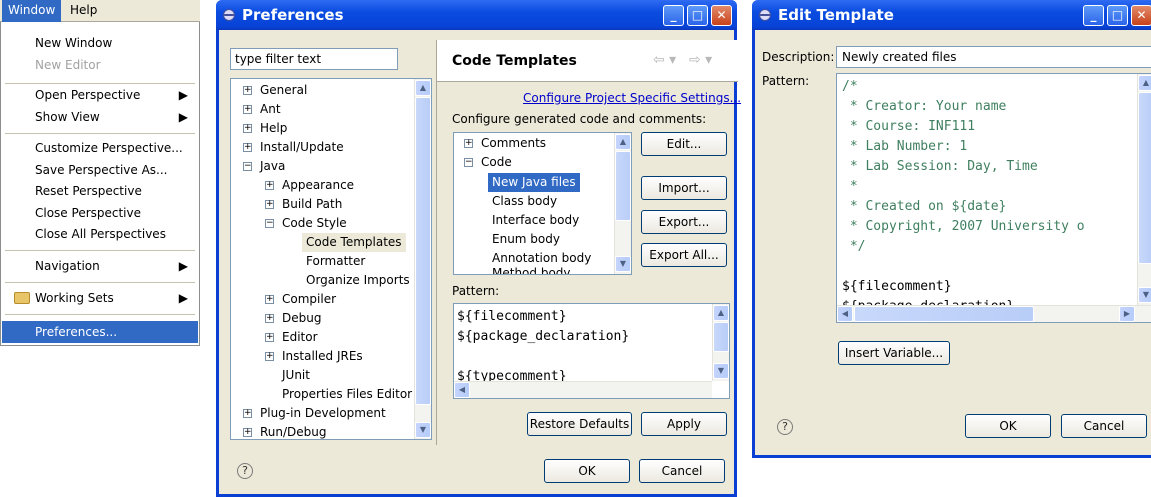  What do you see at coordinates (100, 191) in the screenshot?
I see `menu-item-reset-perspective: Reset Perspective` at bounding box center [100, 191].